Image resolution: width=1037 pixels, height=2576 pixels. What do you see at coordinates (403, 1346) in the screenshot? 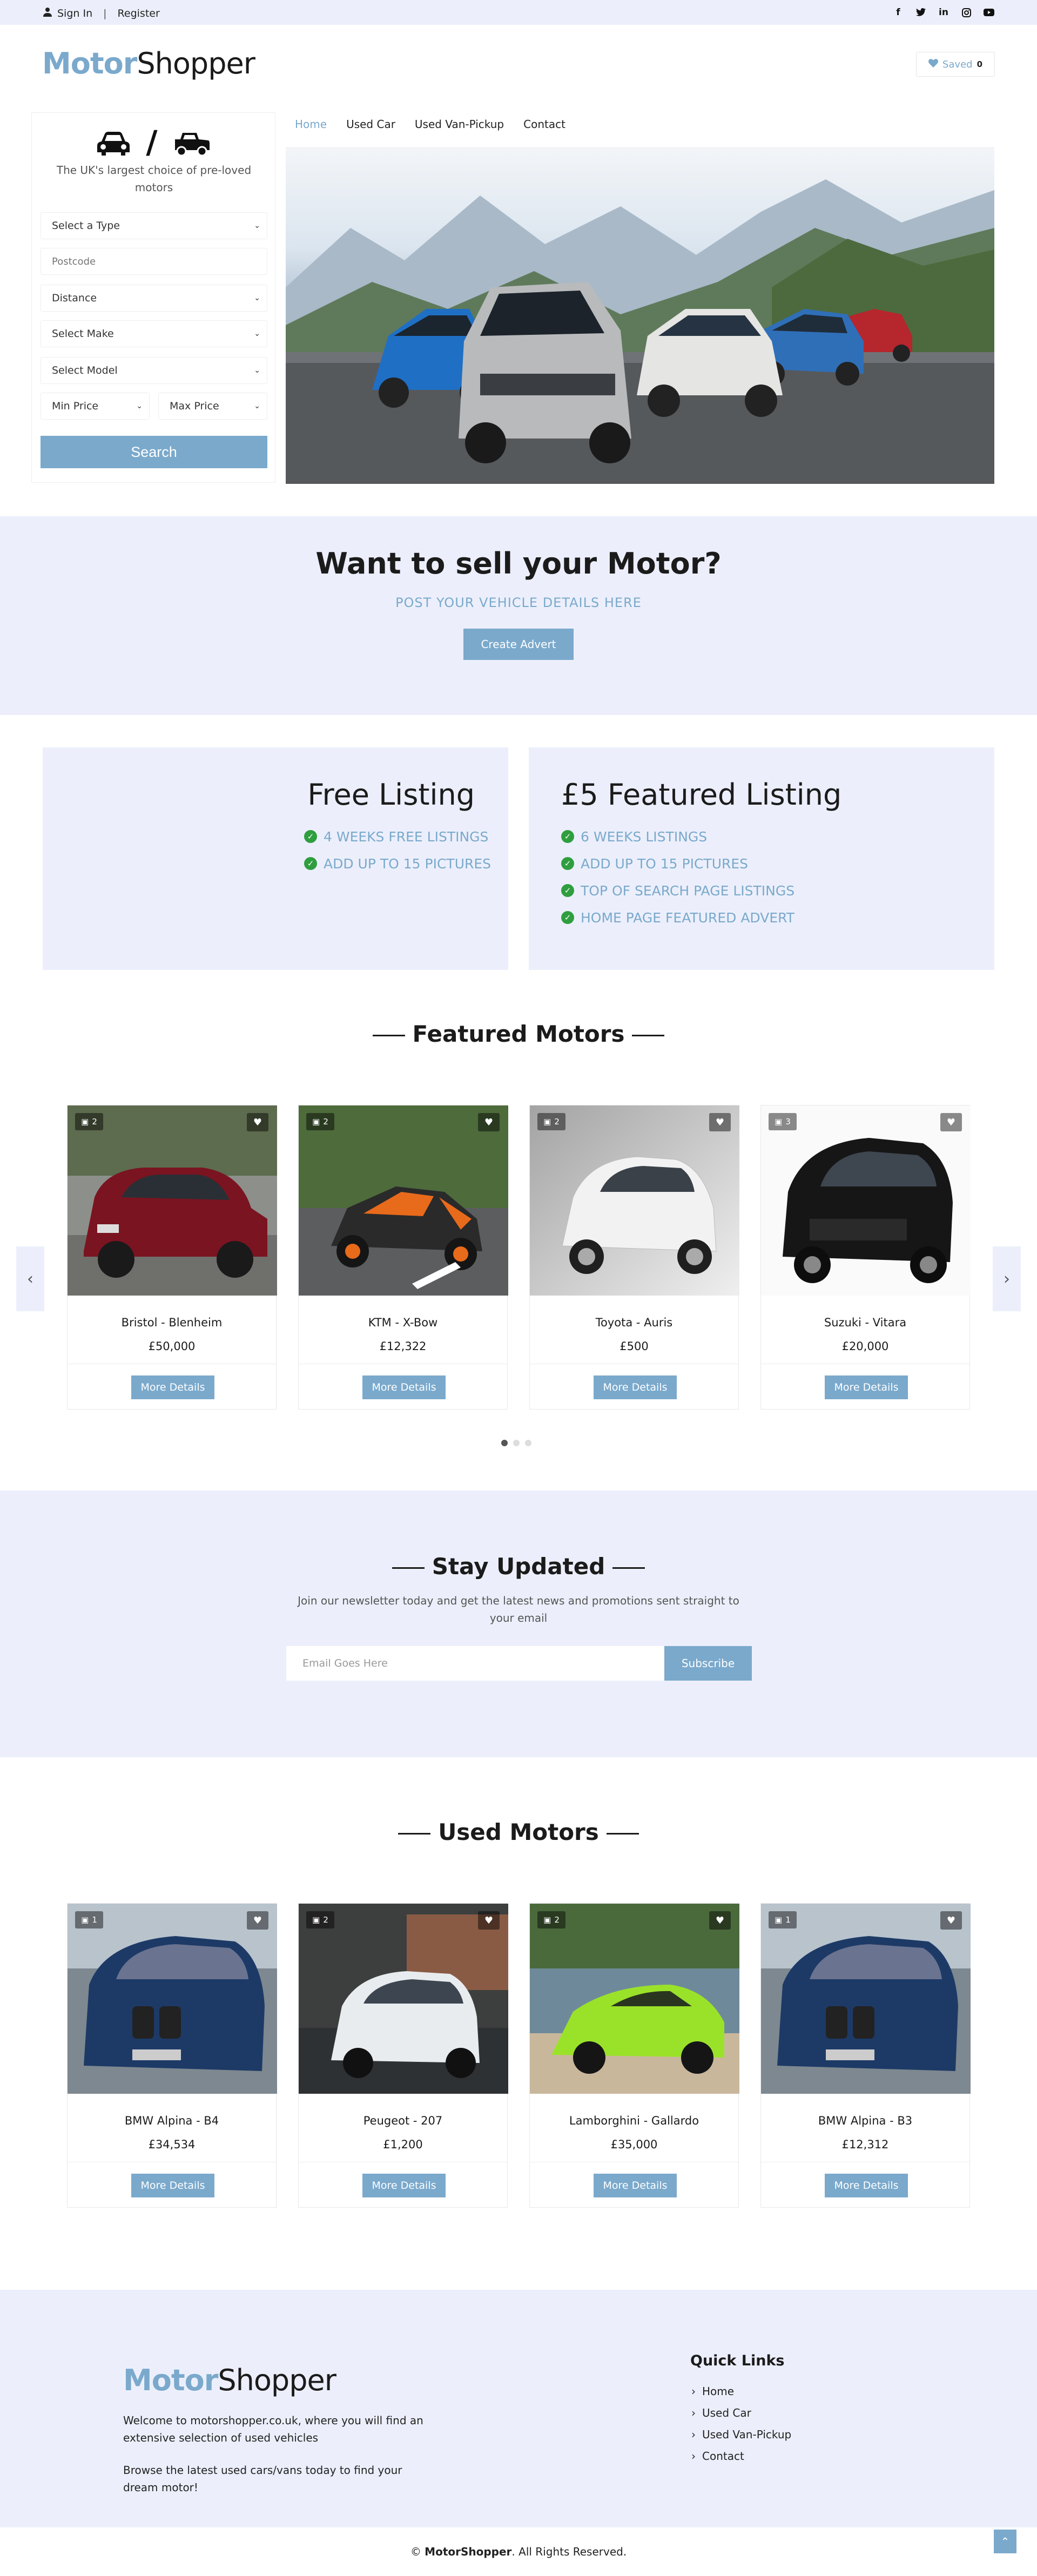
I see `vehicle-price: £12,322` at bounding box center [403, 1346].